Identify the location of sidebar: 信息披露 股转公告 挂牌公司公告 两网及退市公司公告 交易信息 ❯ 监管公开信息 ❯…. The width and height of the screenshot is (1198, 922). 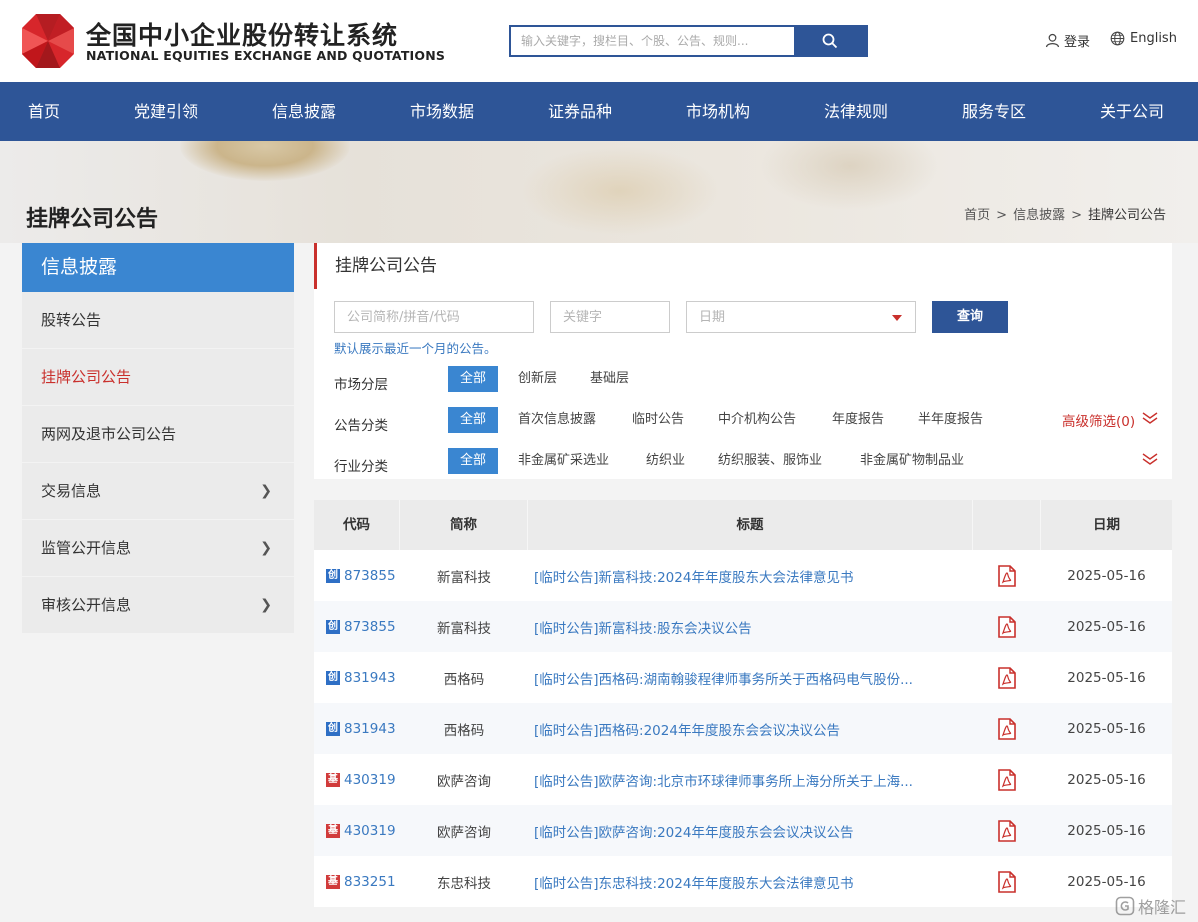
(158, 438).